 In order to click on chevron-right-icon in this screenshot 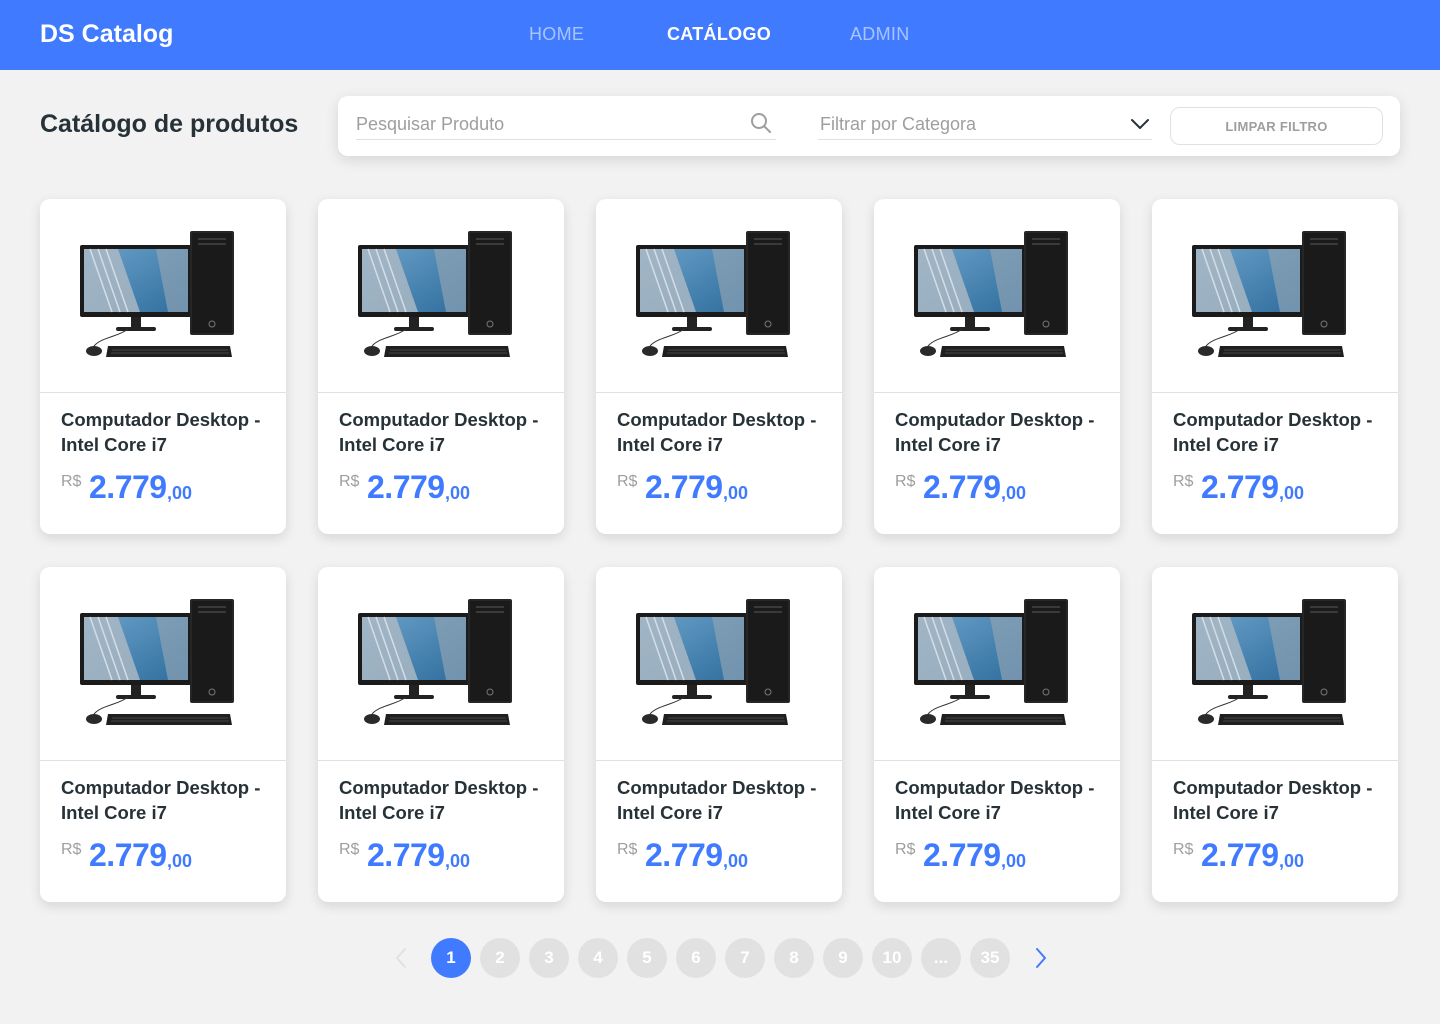, I will do `click(1040, 958)`.